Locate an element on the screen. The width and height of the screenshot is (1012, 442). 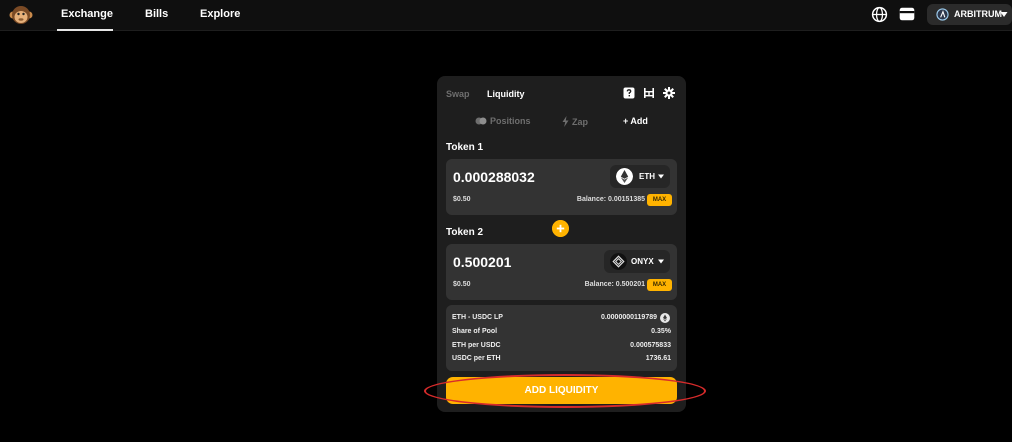
token1-amount-input: 0.000288032 is located at coordinates (494, 177).